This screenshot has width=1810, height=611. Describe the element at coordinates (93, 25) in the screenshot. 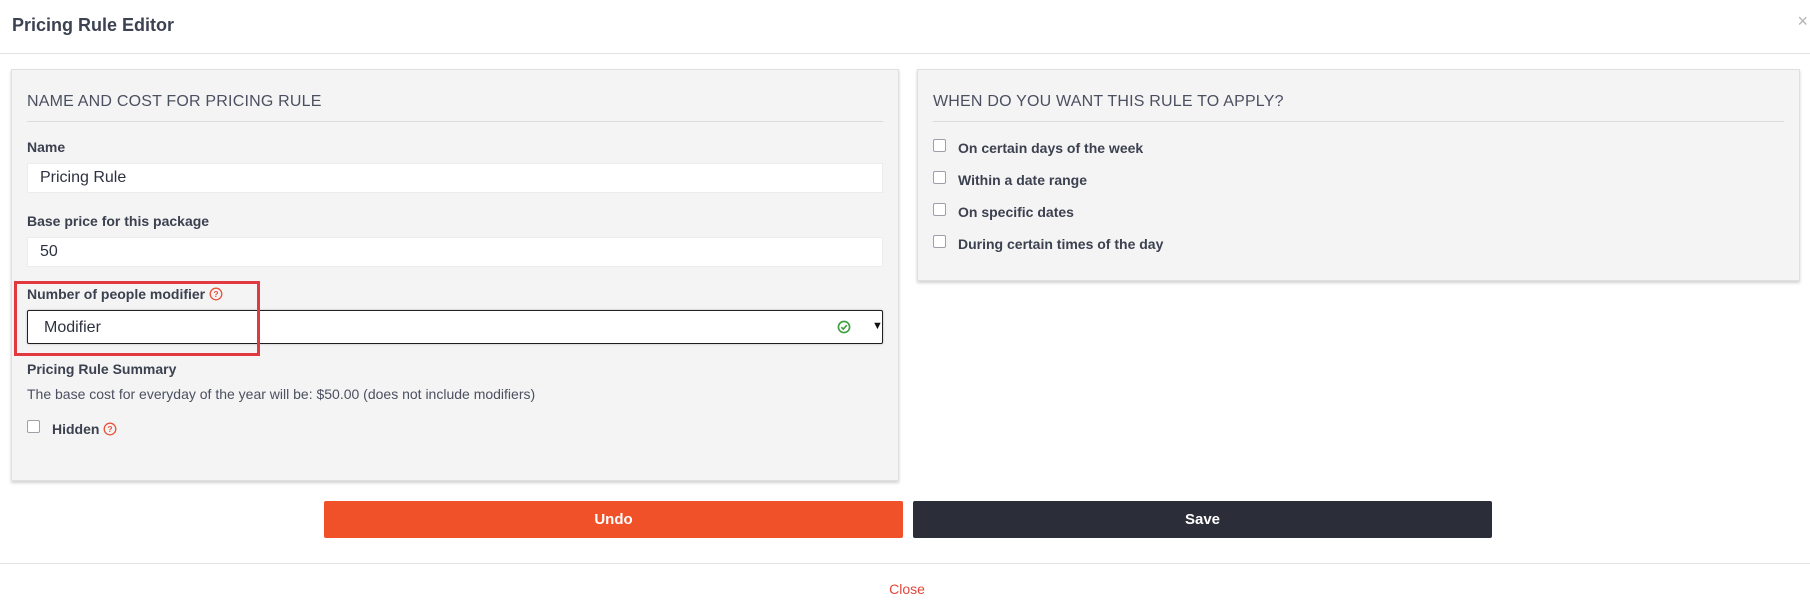

I see `modal-title: Pricing Rule Editor` at that location.